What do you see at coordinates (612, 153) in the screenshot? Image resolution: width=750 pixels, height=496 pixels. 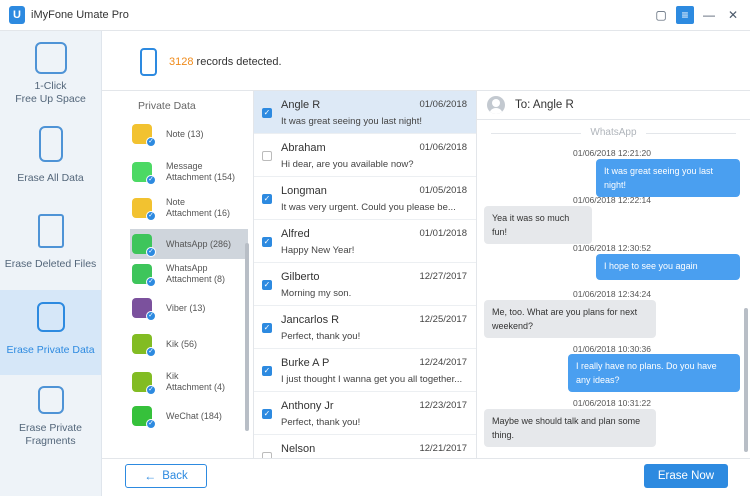 I see `message-timestamp: 01/06/2018 12:21:20` at bounding box center [612, 153].